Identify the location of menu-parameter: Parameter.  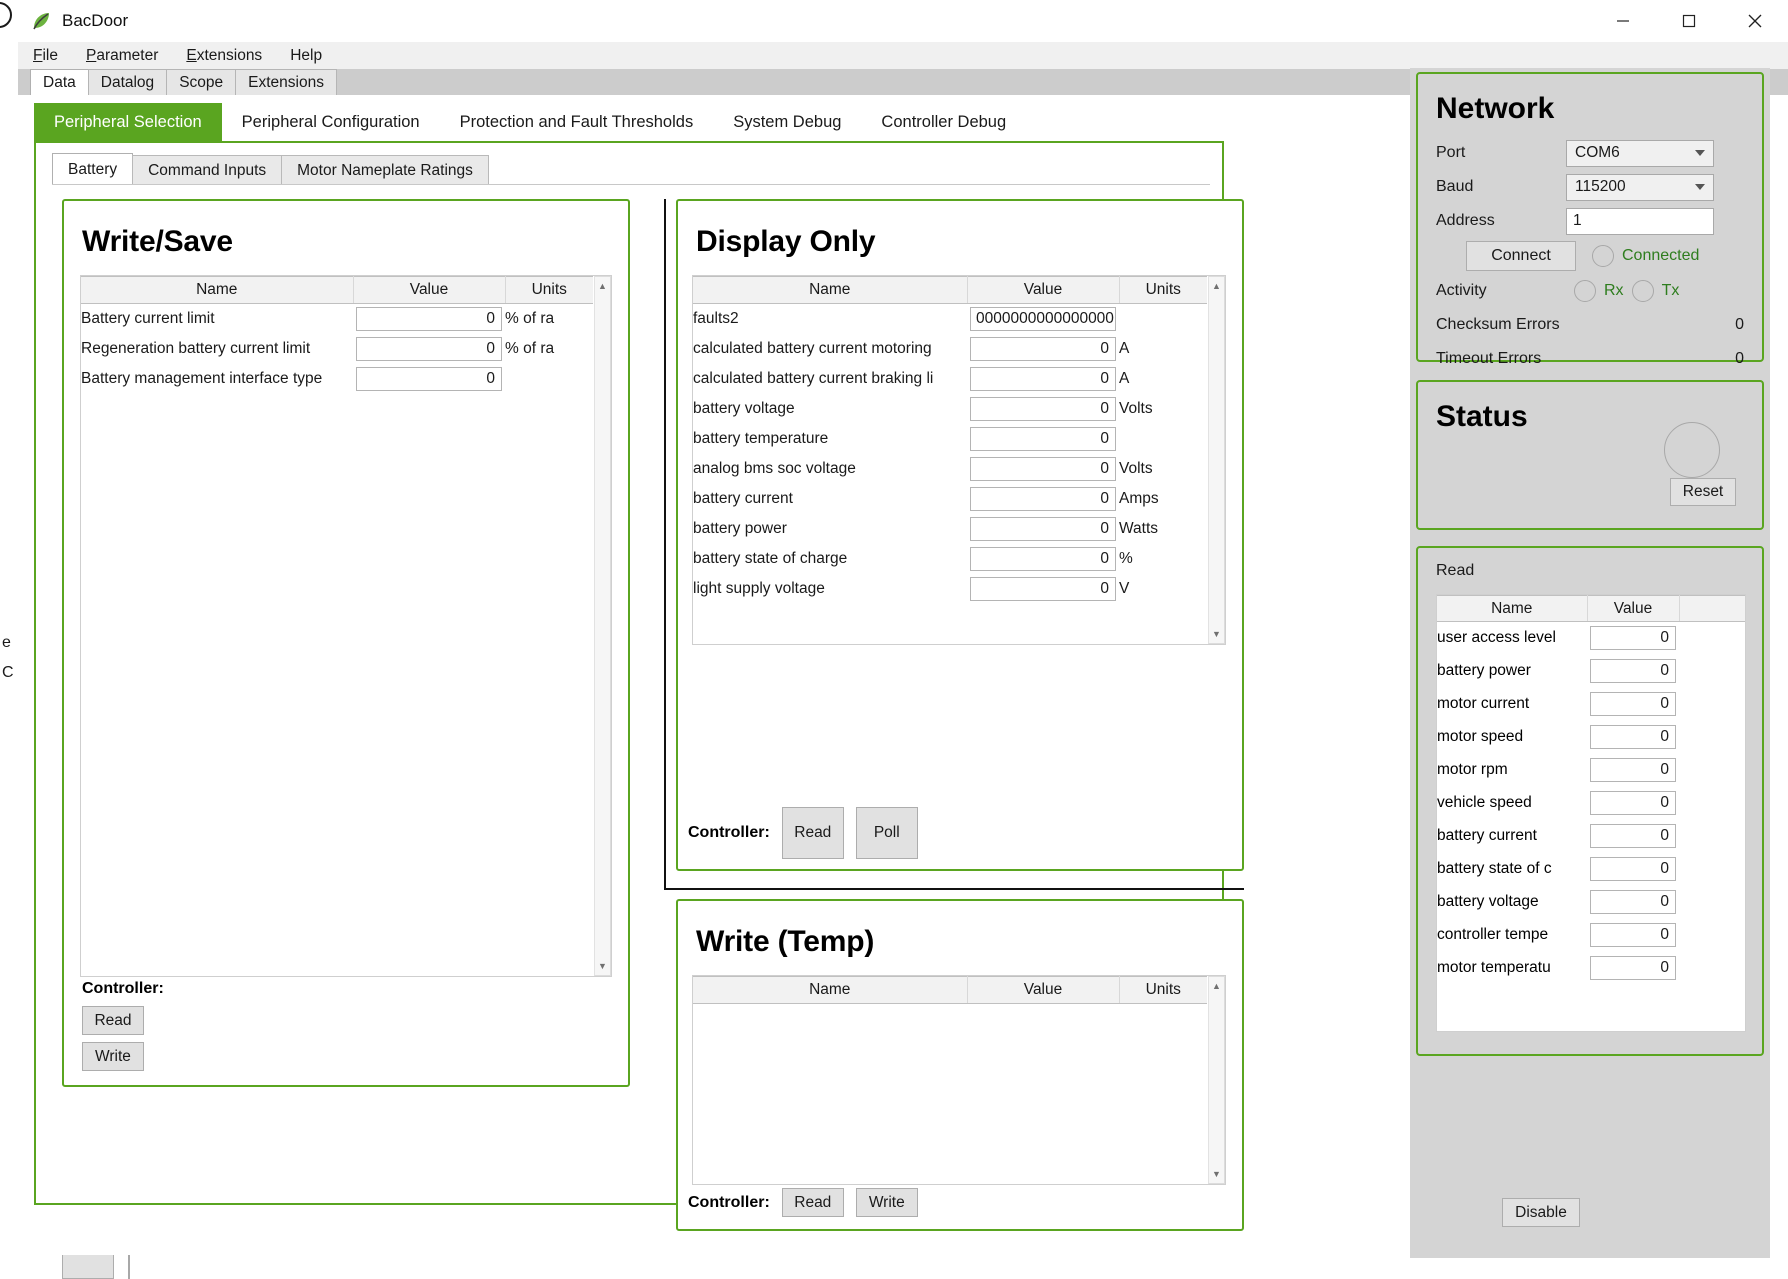
(122, 56).